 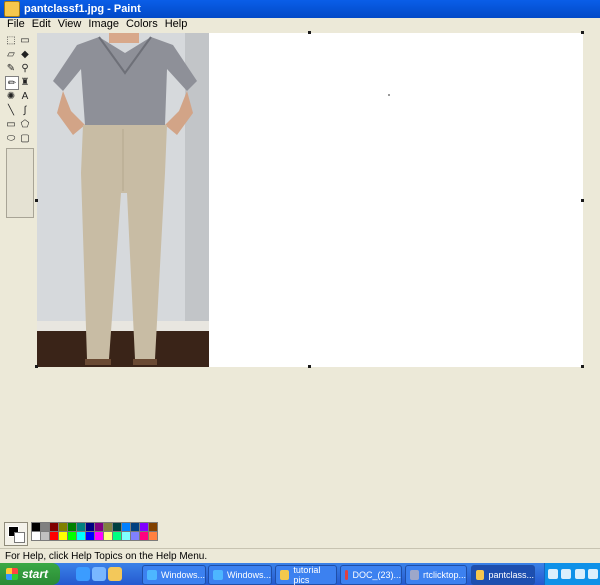 What do you see at coordinates (36, 200) in the screenshot?
I see `resize-handle-middle-left` at bounding box center [36, 200].